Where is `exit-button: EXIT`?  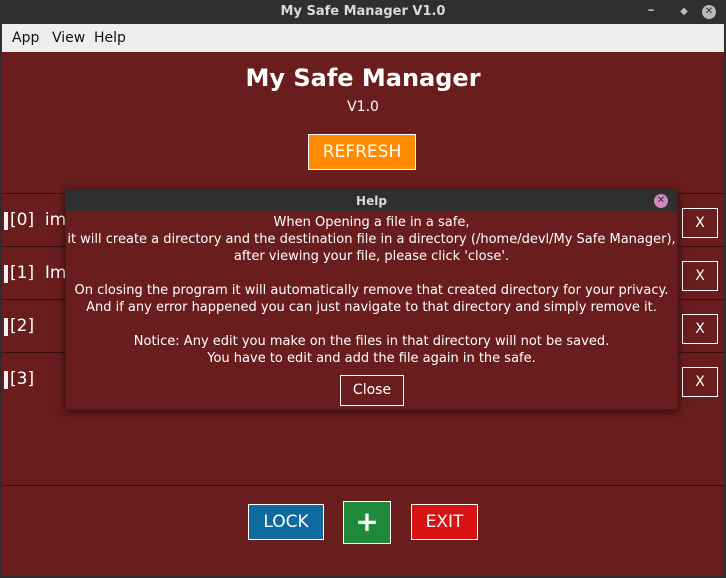 exit-button: EXIT is located at coordinates (444, 522).